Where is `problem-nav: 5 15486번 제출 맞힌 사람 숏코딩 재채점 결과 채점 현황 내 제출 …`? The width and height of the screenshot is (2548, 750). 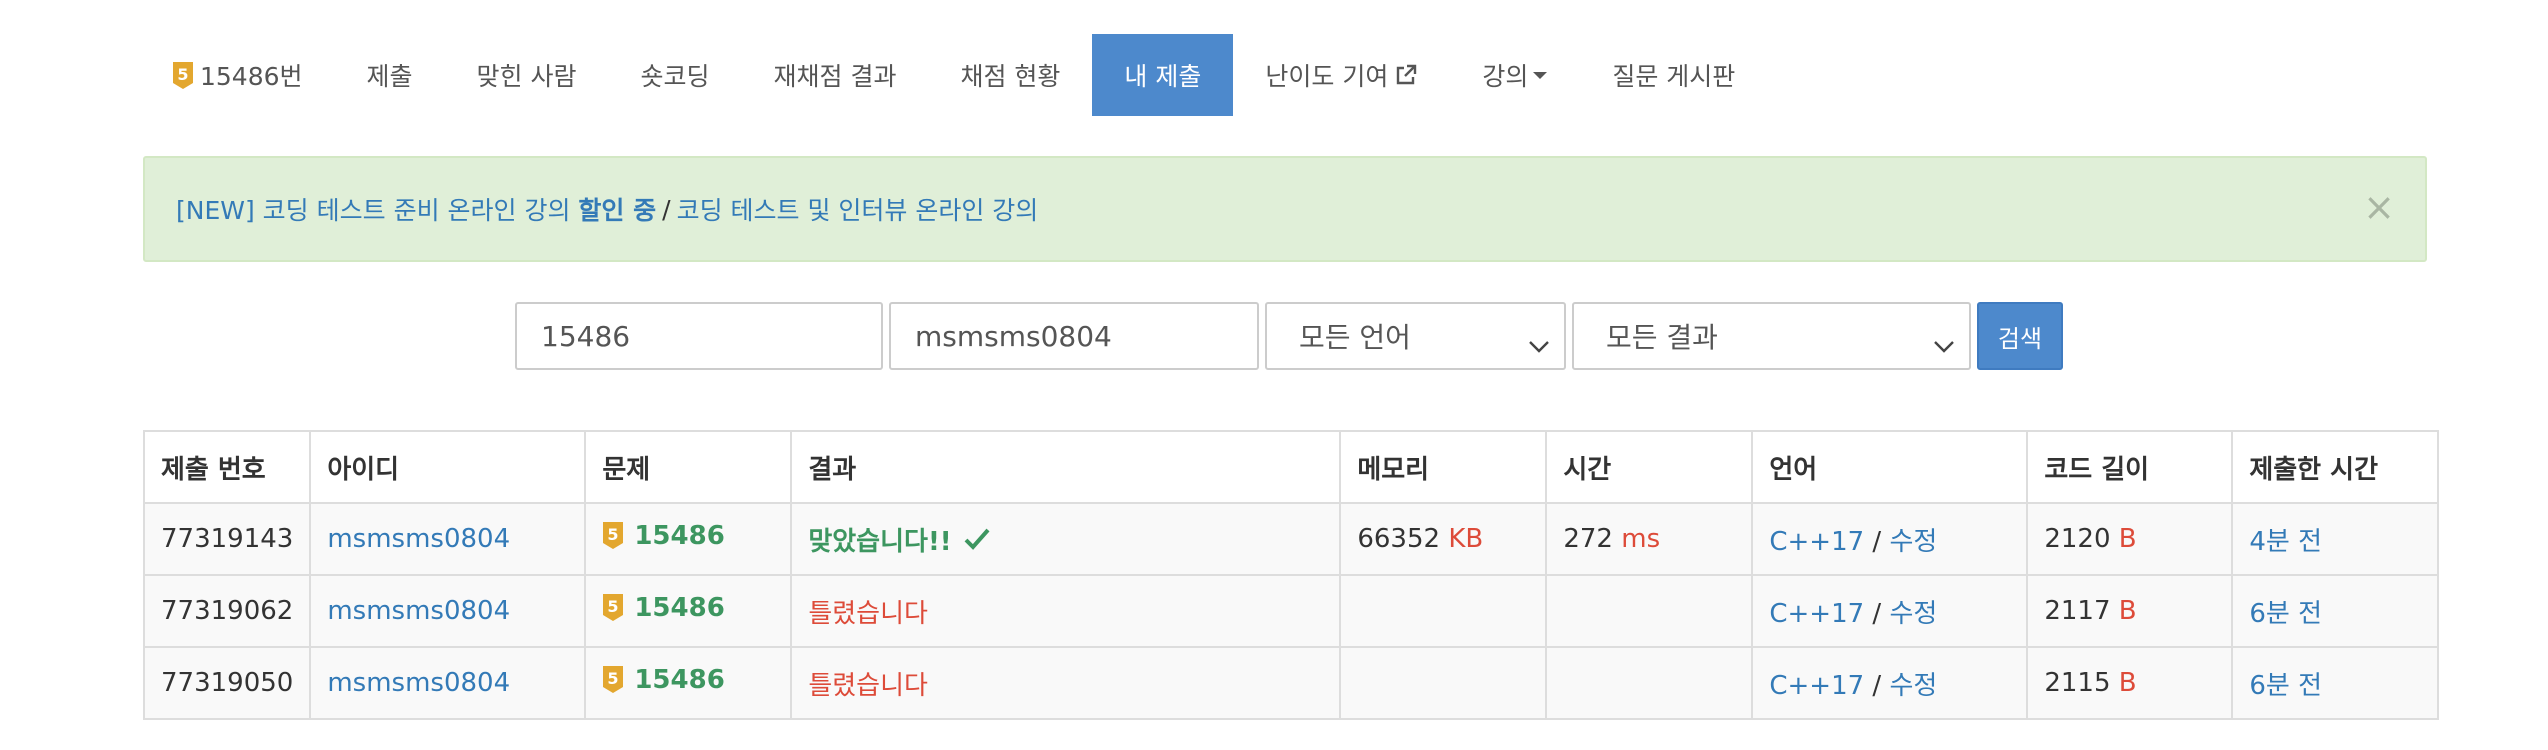
problem-nav: 5 15486번 제출 맞힌 사람 숏코딩 재채점 결과 채점 현황 내 제출 … is located at coordinates (960, 75).